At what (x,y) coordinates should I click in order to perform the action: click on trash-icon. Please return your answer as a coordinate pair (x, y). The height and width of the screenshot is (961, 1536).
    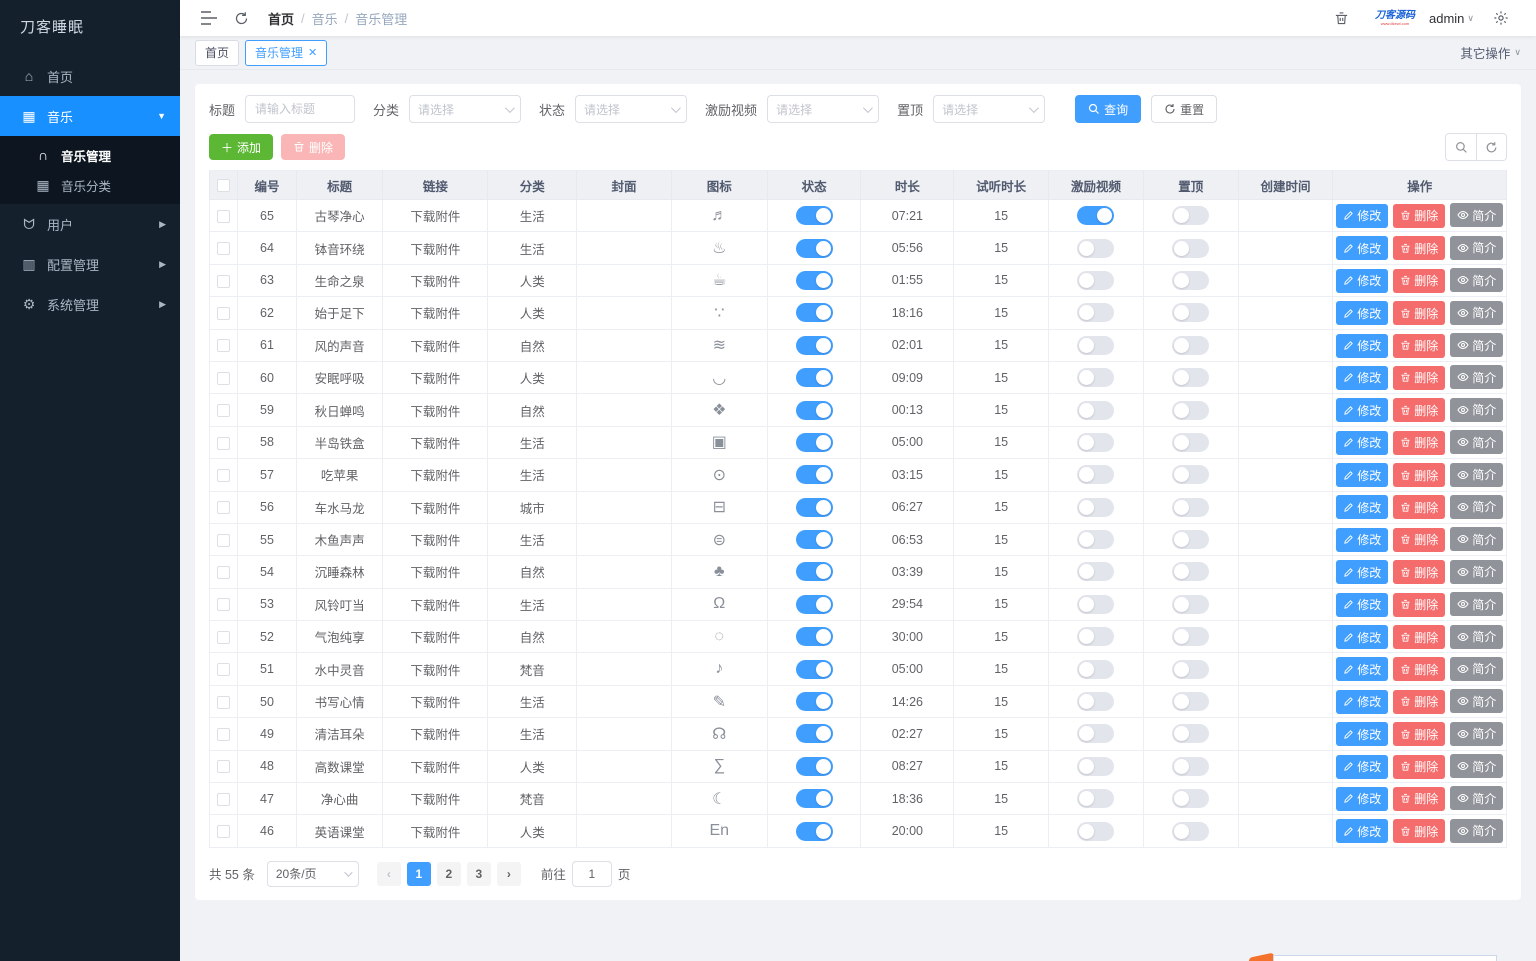
    Looking at the image, I should click on (1342, 18).